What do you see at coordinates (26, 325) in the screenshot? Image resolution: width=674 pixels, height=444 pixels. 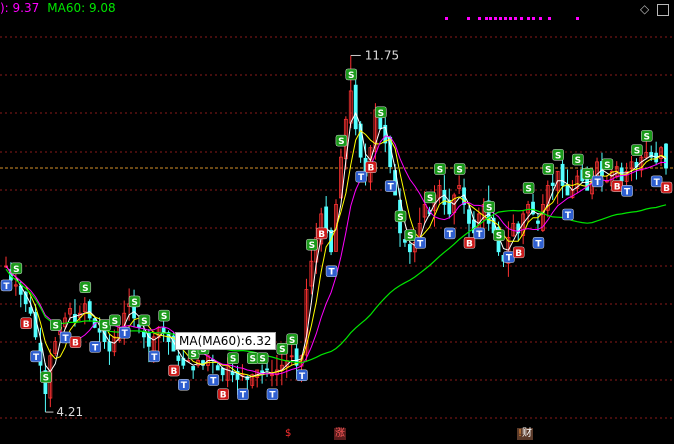 I see `signal-marker-label-2: B` at bounding box center [26, 325].